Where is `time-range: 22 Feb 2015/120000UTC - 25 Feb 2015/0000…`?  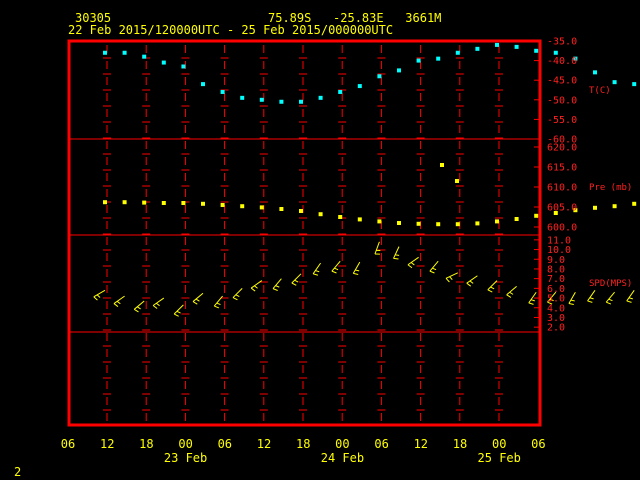
time-range: 22 Feb 2015/120000UTC - 25 Feb 2015/0000… is located at coordinates (230, 30).